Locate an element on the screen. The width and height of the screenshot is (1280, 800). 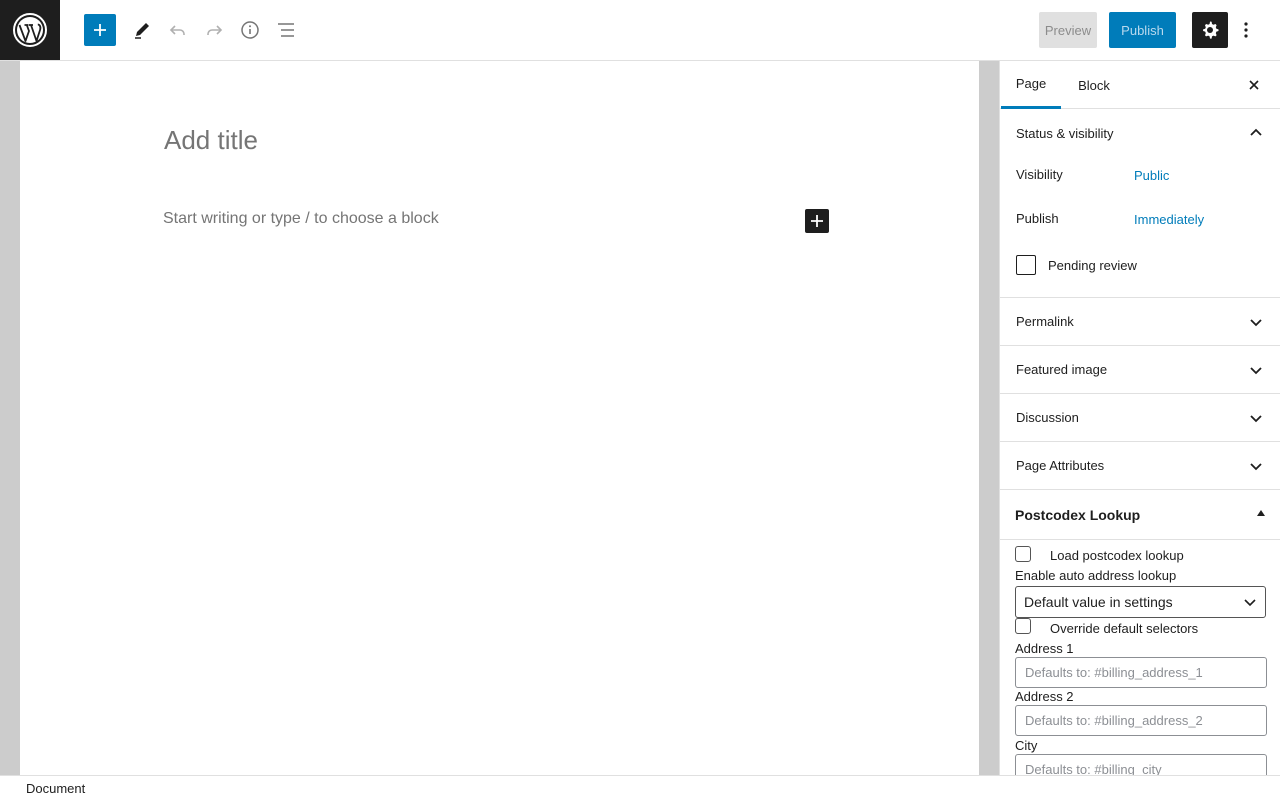
discussion-panel-toggle: Discussion is located at coordinates (1140, 418).